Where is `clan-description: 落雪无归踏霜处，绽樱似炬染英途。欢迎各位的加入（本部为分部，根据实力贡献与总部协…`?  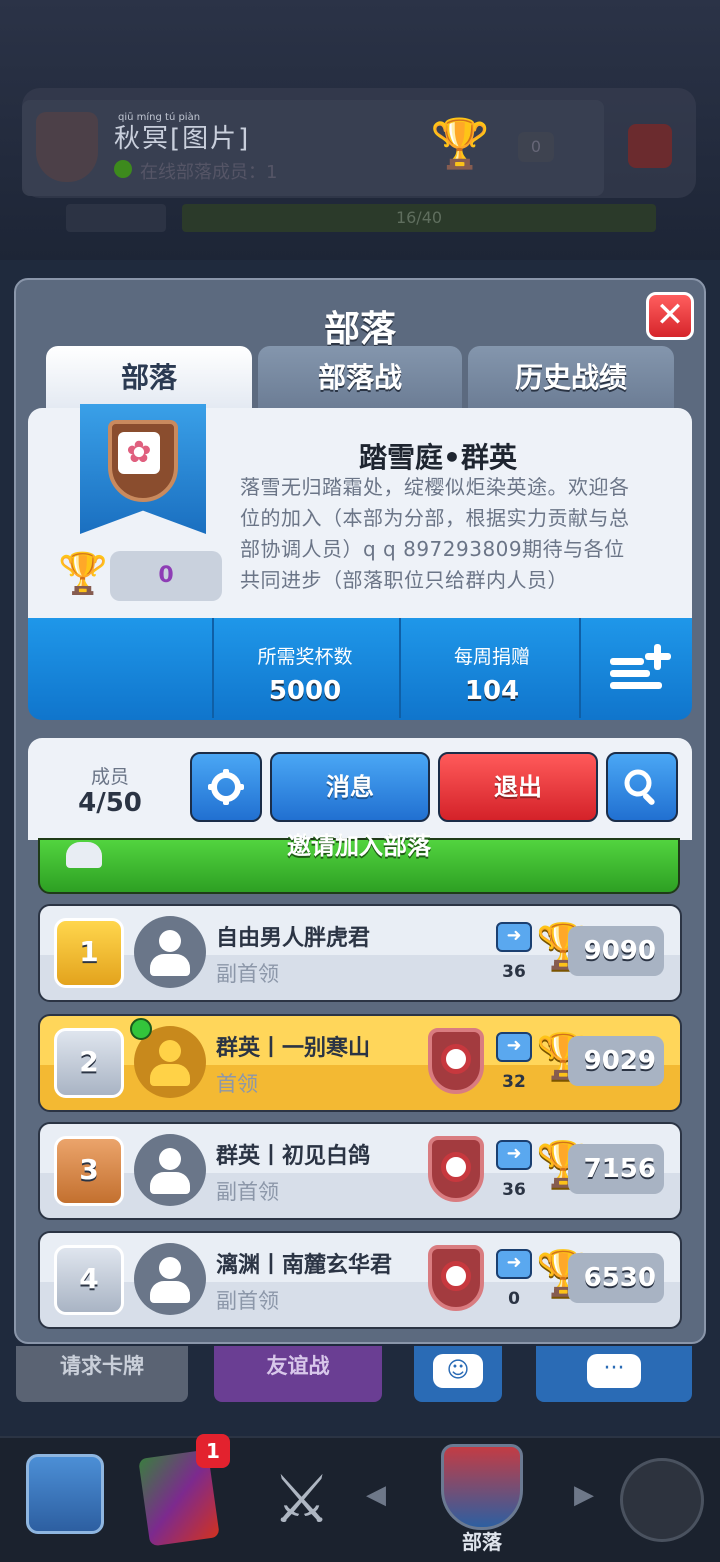 clan-description: 落雪无归踏霜处，绽樱似炬染英途。欢迎各位的加入（本部为分部，根据实力贡献与总部协… is located at coordinates (435, 533).